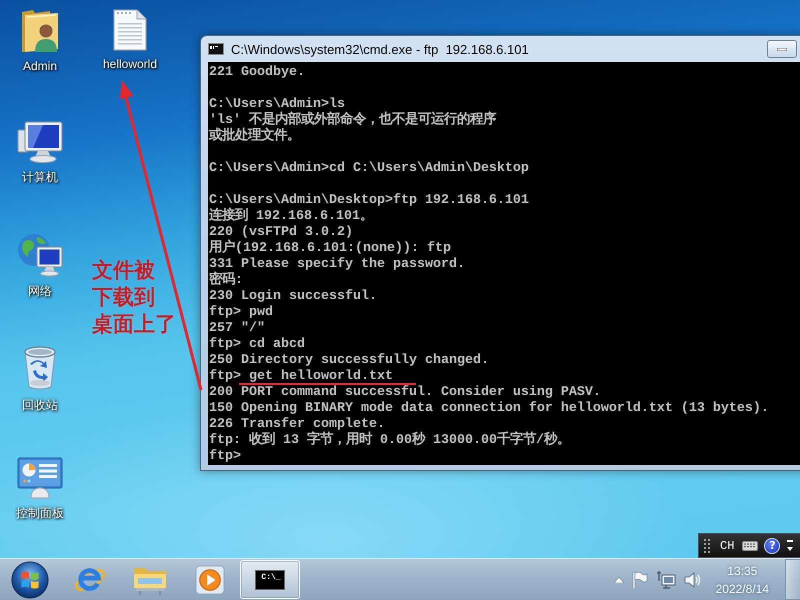 The width and height of the screenshot is (800, 600). I want to click on annotation-text: 桌面上了, so click(134, 324).